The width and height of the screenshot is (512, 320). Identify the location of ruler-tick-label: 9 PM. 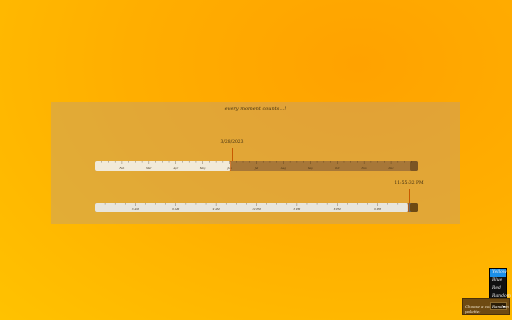
(377, 209).